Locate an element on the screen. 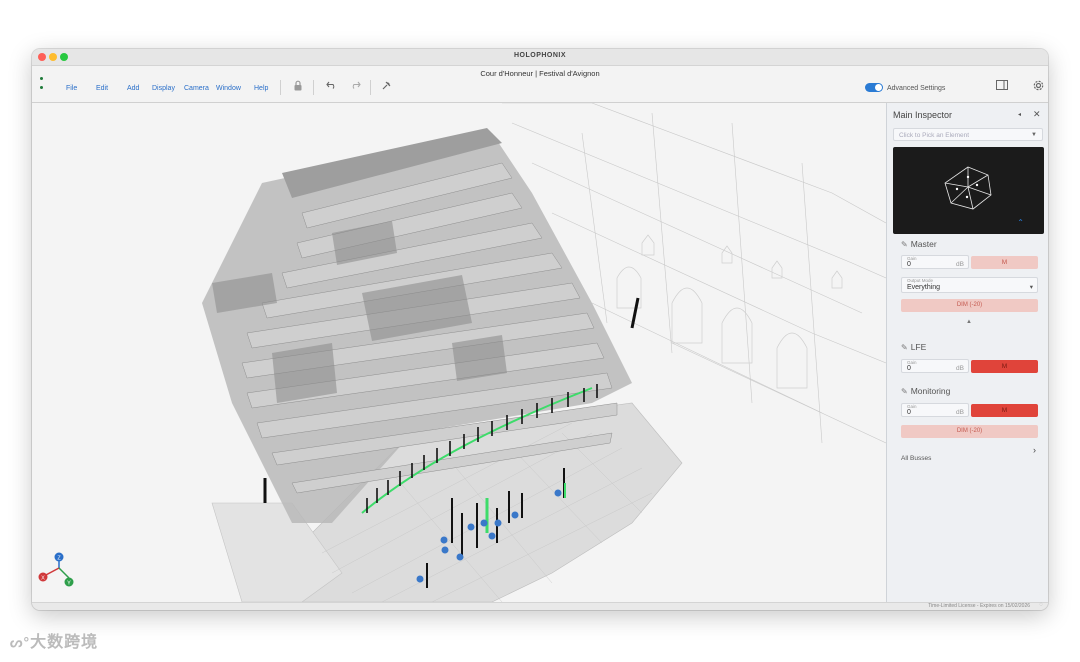 This screenshot has height=662, width=1080. axis-x-label: X is located at coordinates (43, 579).